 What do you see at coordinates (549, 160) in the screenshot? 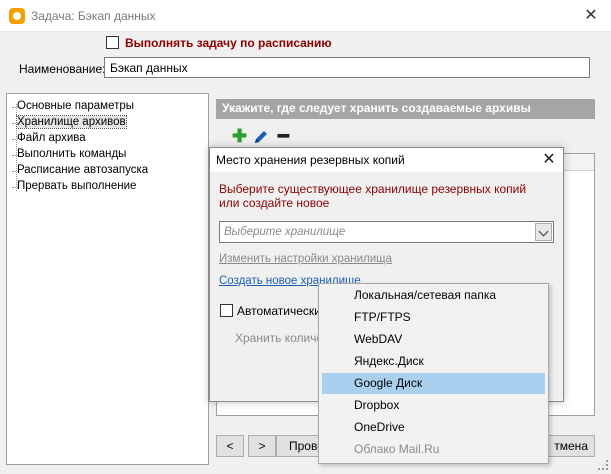
I see `dialog-close-icon: ✕` at bounding box center [549, 160].